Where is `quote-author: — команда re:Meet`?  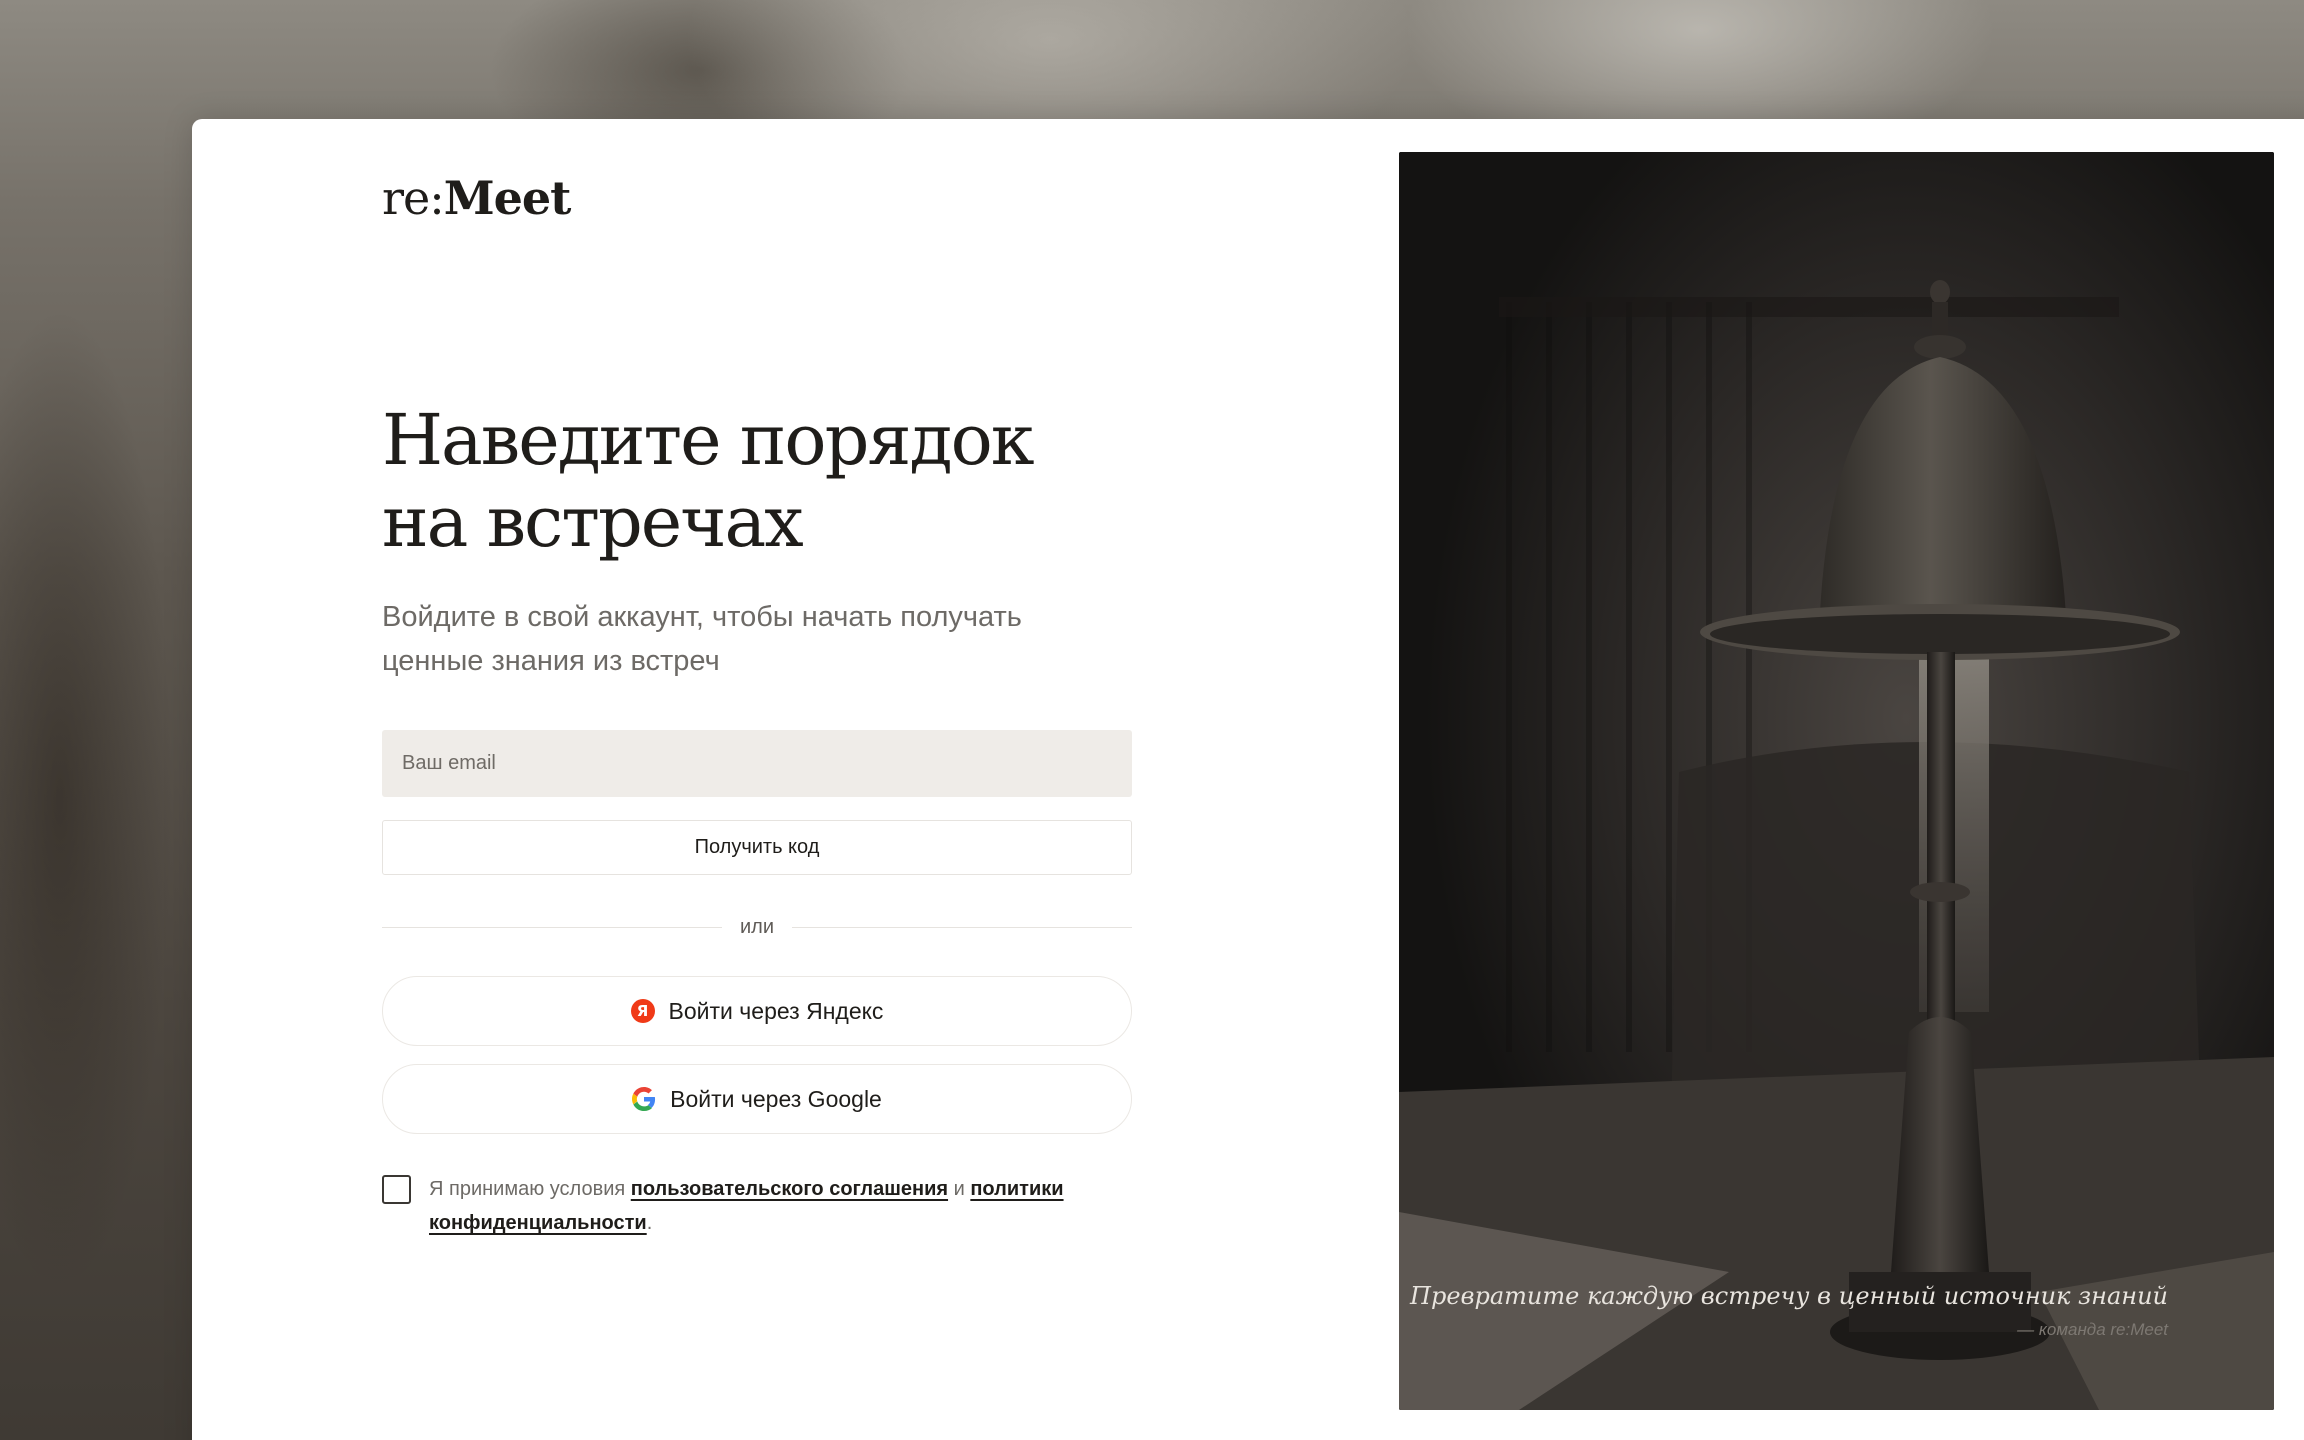
quote-author: — команда re:Meet is located at coordinates (2092, 1329).